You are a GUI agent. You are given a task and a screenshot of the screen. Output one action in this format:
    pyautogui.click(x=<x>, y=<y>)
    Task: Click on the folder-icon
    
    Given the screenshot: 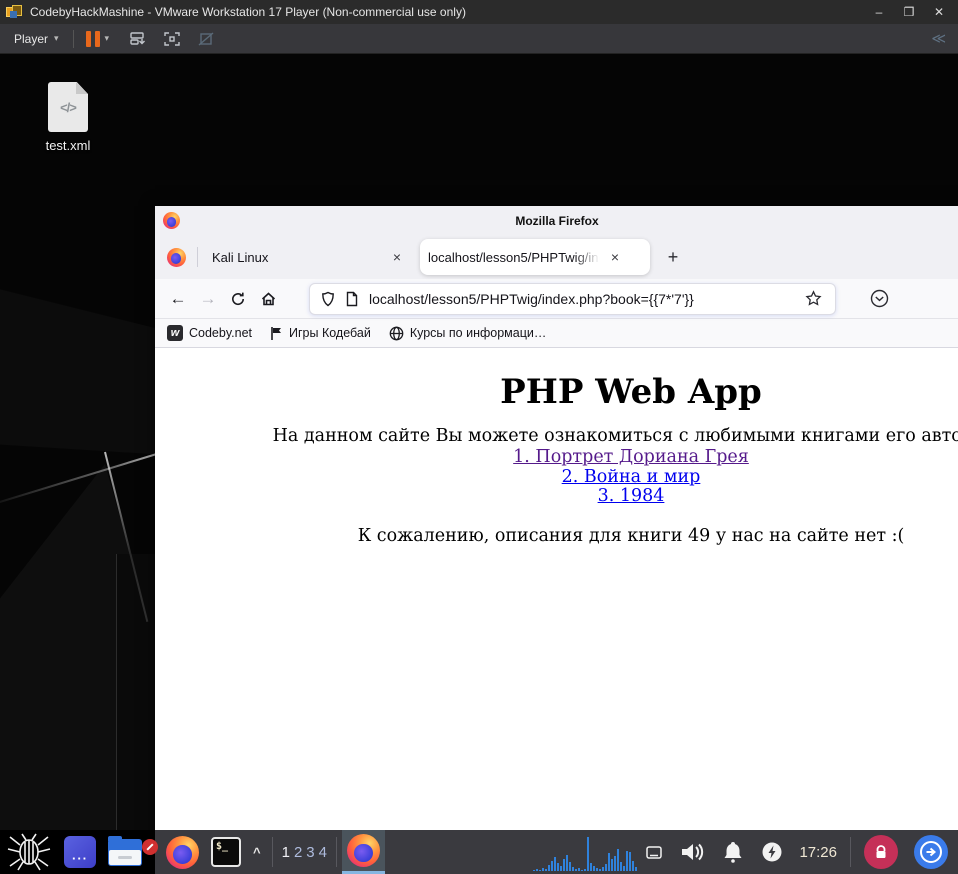 What is the action you would take?
    pyautogui.click(x=125, y=850)
    